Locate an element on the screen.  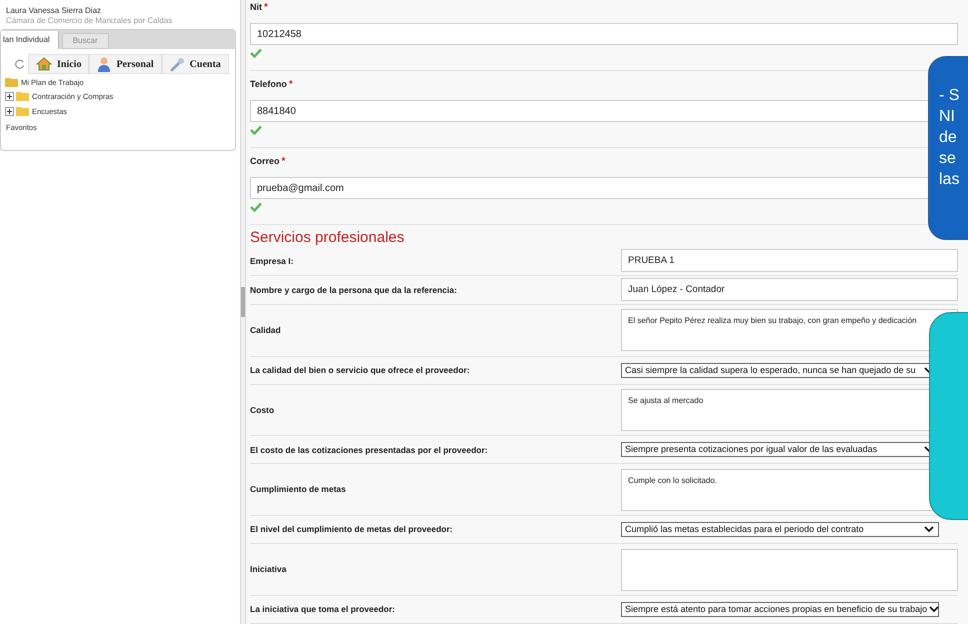
question-label: La calidad del bien o servicio que ofrece el proveedor: is located at coordinates (360, 370).